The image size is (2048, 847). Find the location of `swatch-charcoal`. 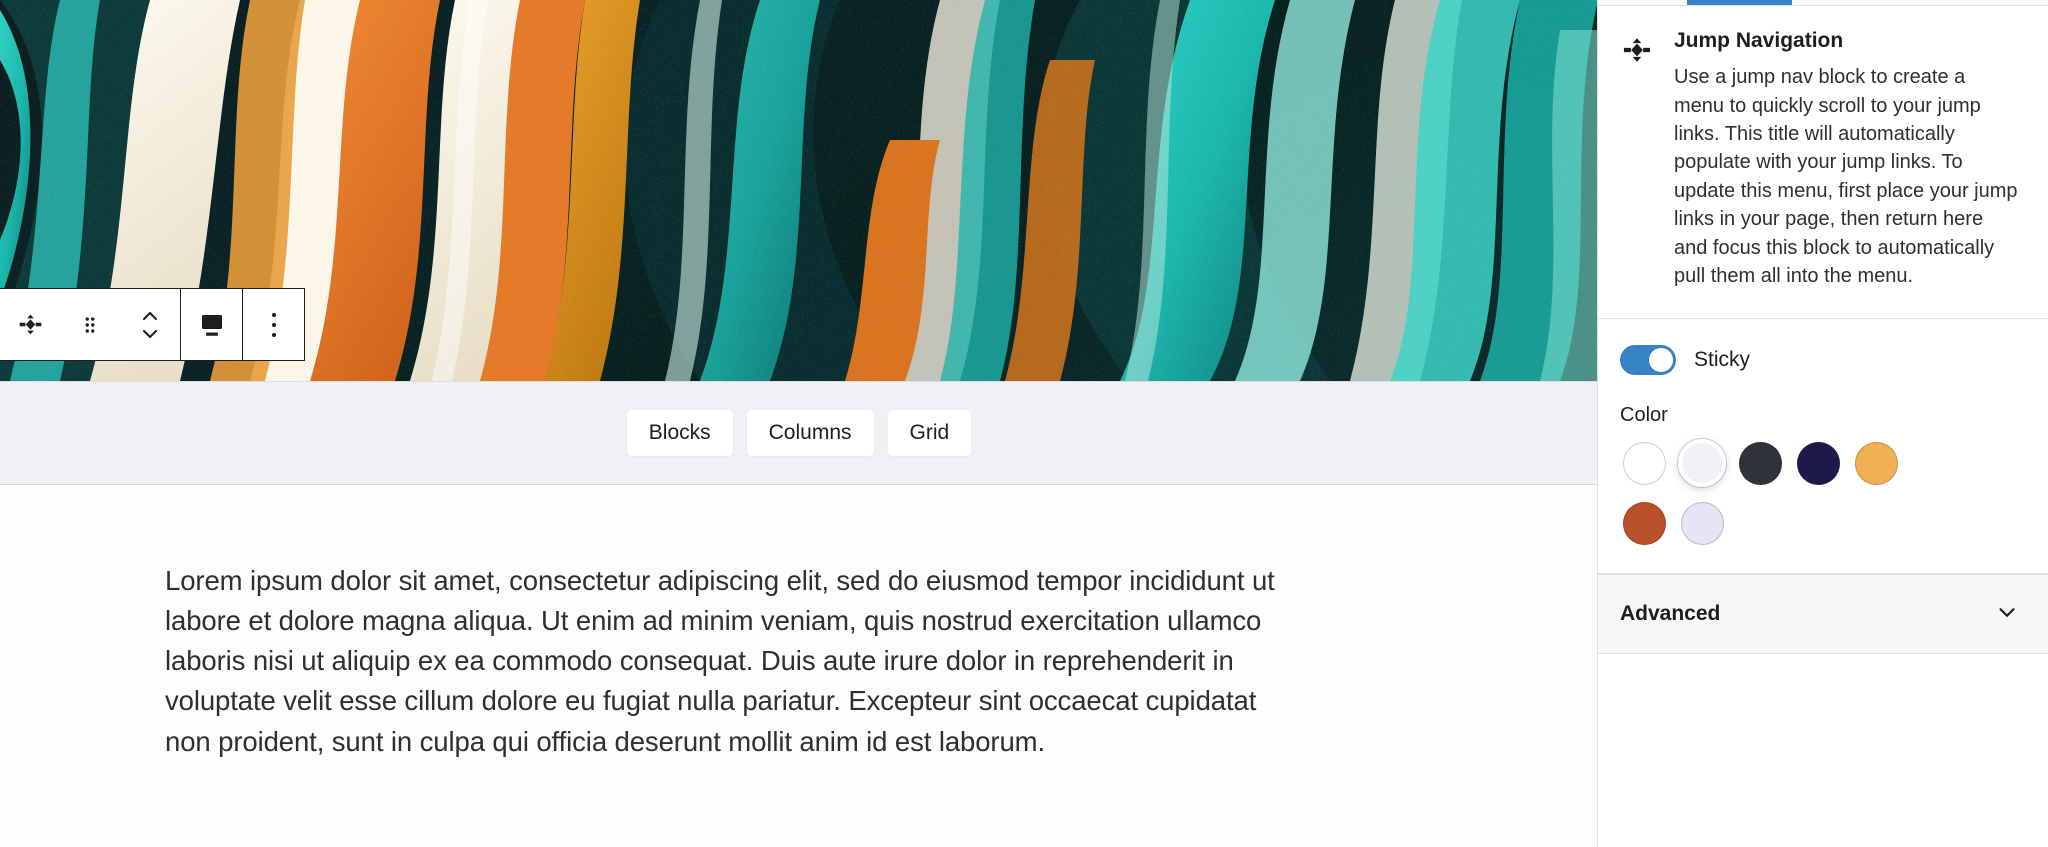

swatch-charcoal is located at coordinates (1760, 463).